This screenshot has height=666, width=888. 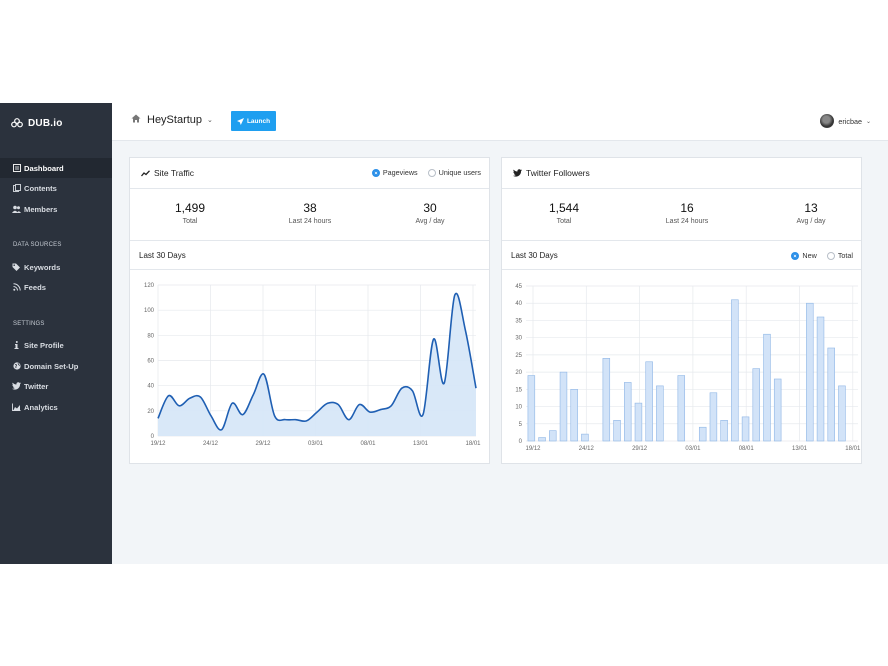 What do you see at coordinates (811, 208) in the screenshot?
I see `stat-value: 13` at bounding box center [811, 208].